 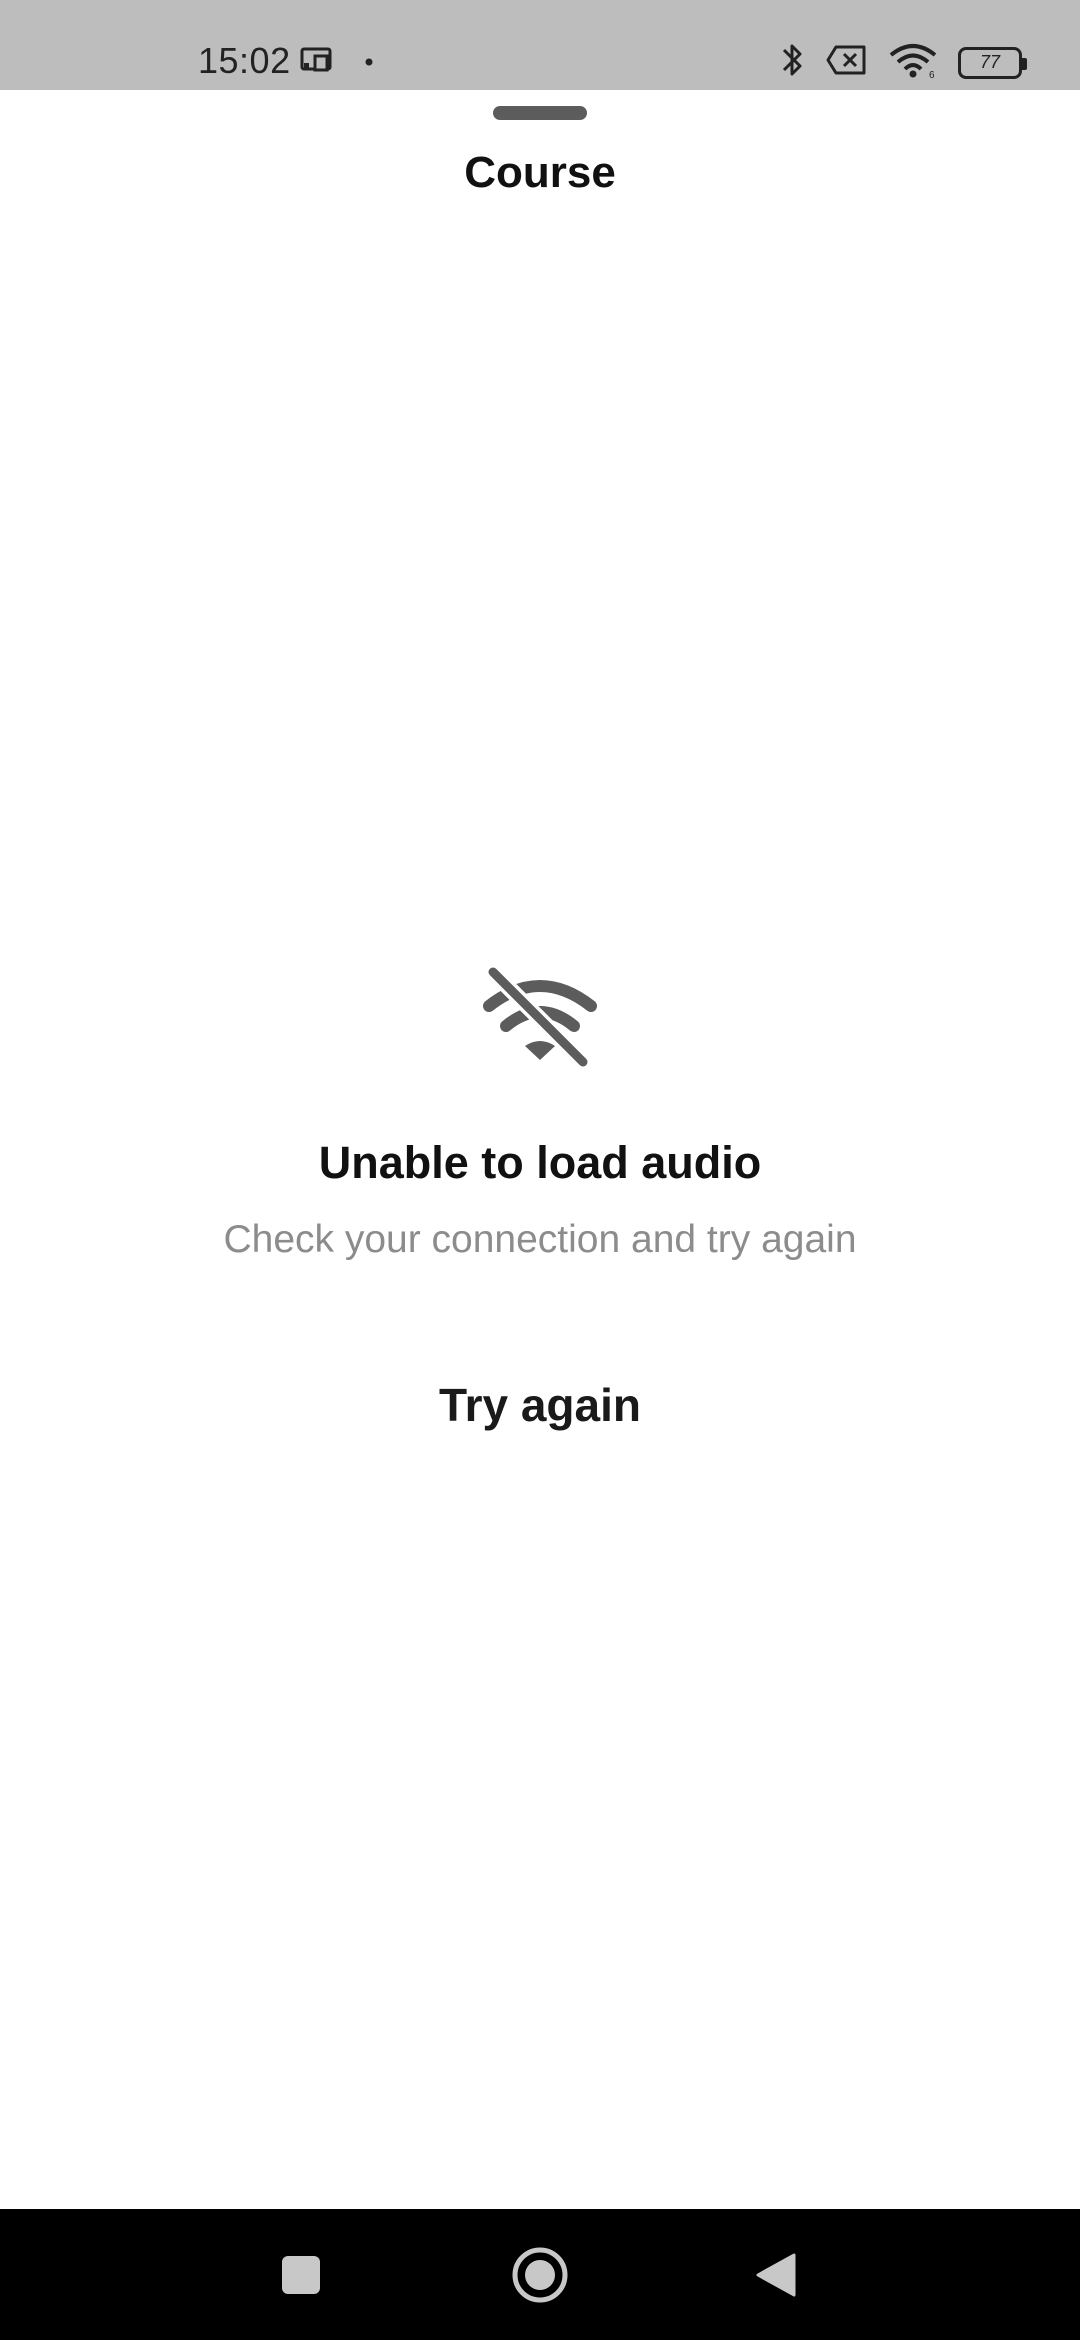 I want to click on back-button, so click(x=776, y=2274).